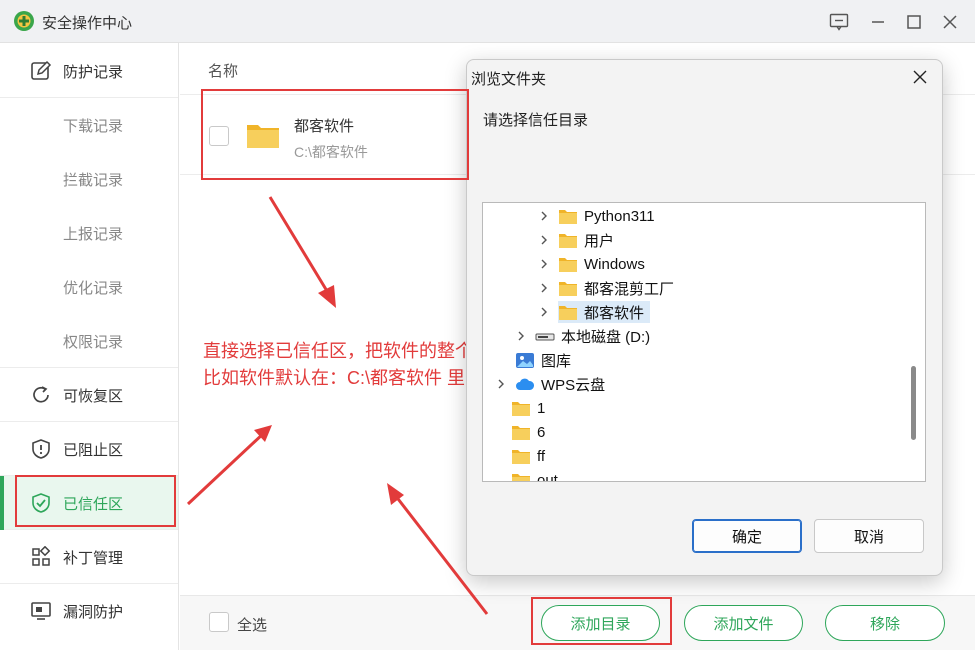 Image resolution: width=975 pixels, height=650 pixels. Describe the element at coordinates (41, 394) in the screenshot. I see `restore-icon` at that location.